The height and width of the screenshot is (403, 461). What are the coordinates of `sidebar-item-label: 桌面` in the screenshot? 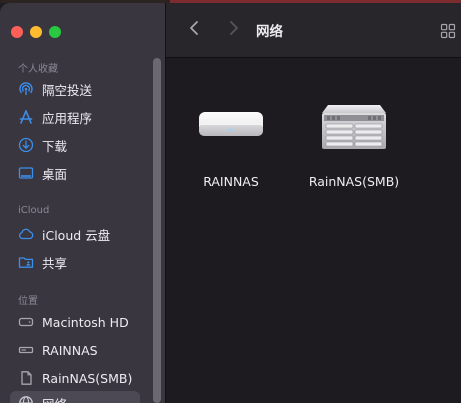 It's located at (55, 174).